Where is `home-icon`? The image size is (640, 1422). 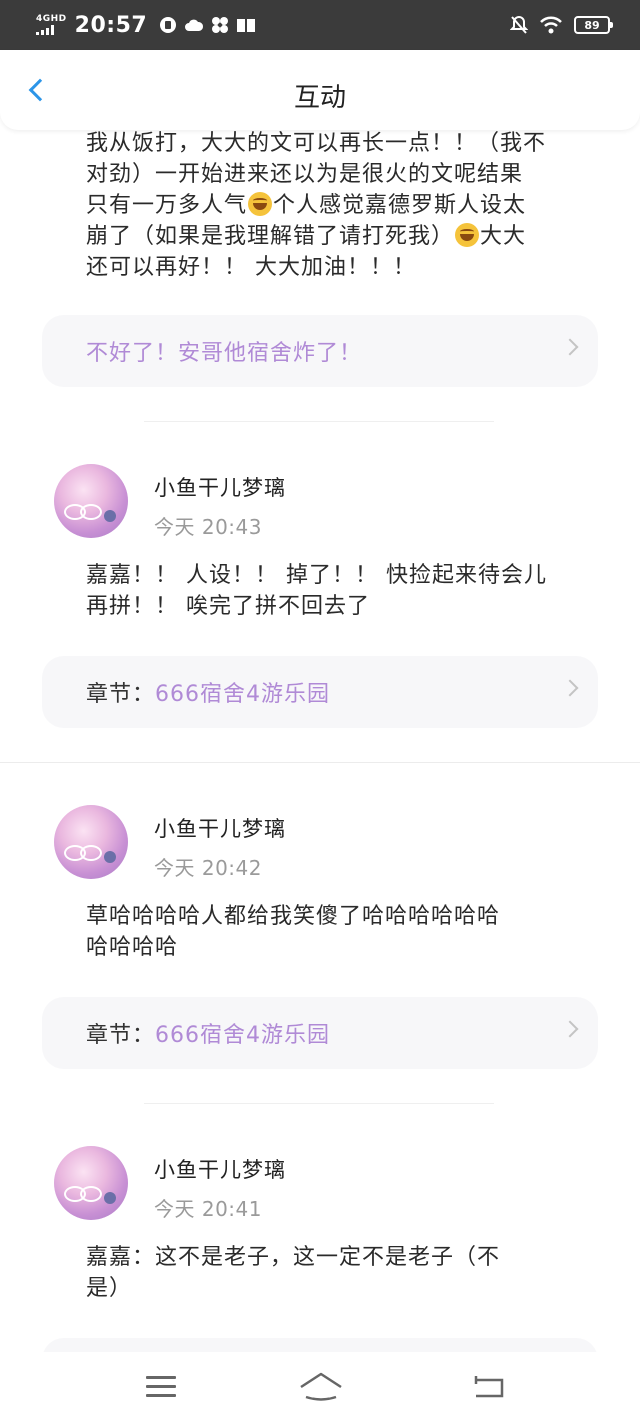 home-icon is located at coordinates (321, 1386).